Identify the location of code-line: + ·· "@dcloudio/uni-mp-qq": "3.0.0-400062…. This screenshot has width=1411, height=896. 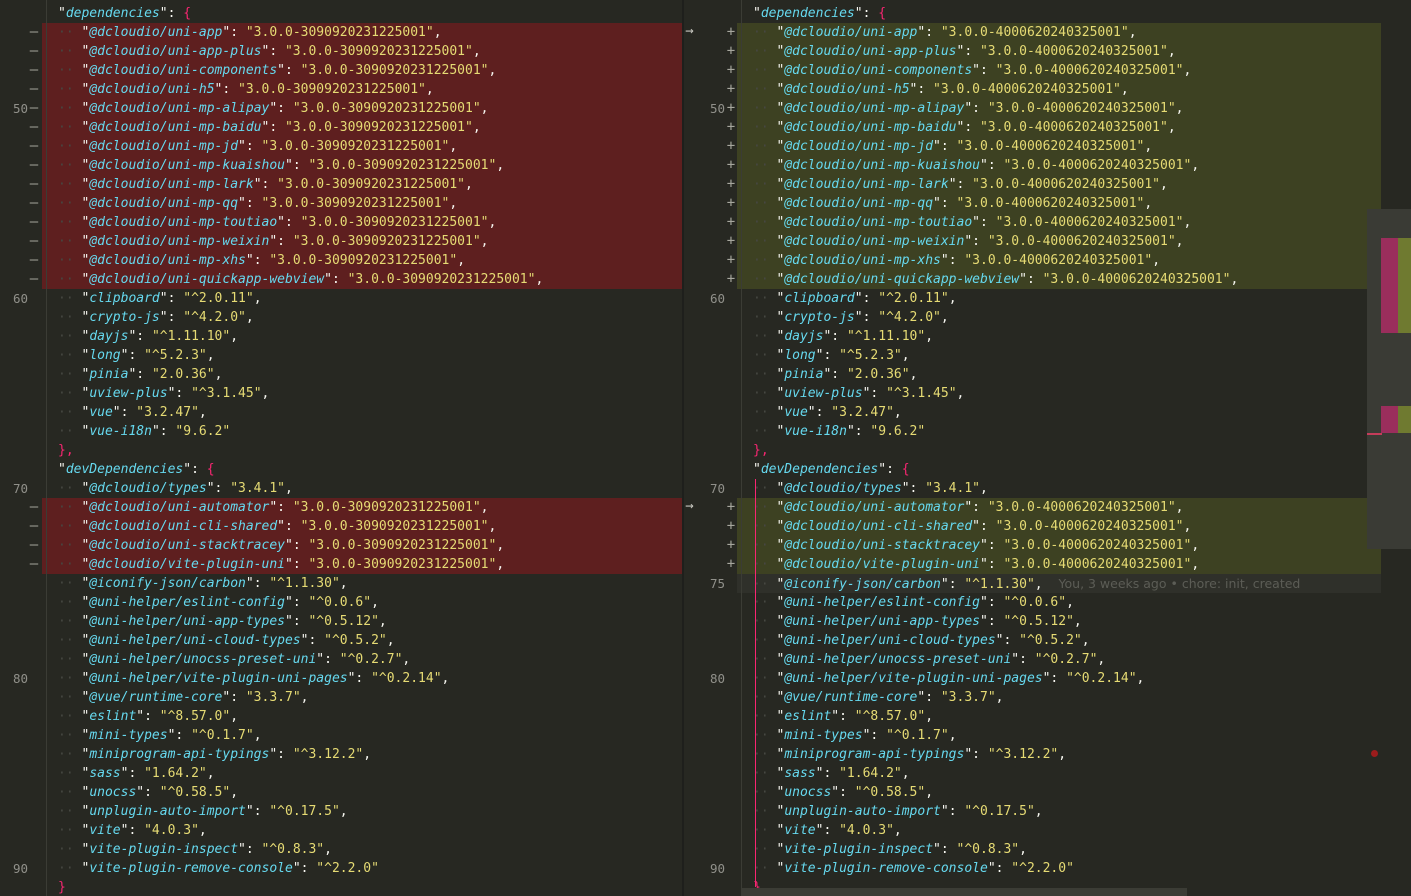
(1054, 203).